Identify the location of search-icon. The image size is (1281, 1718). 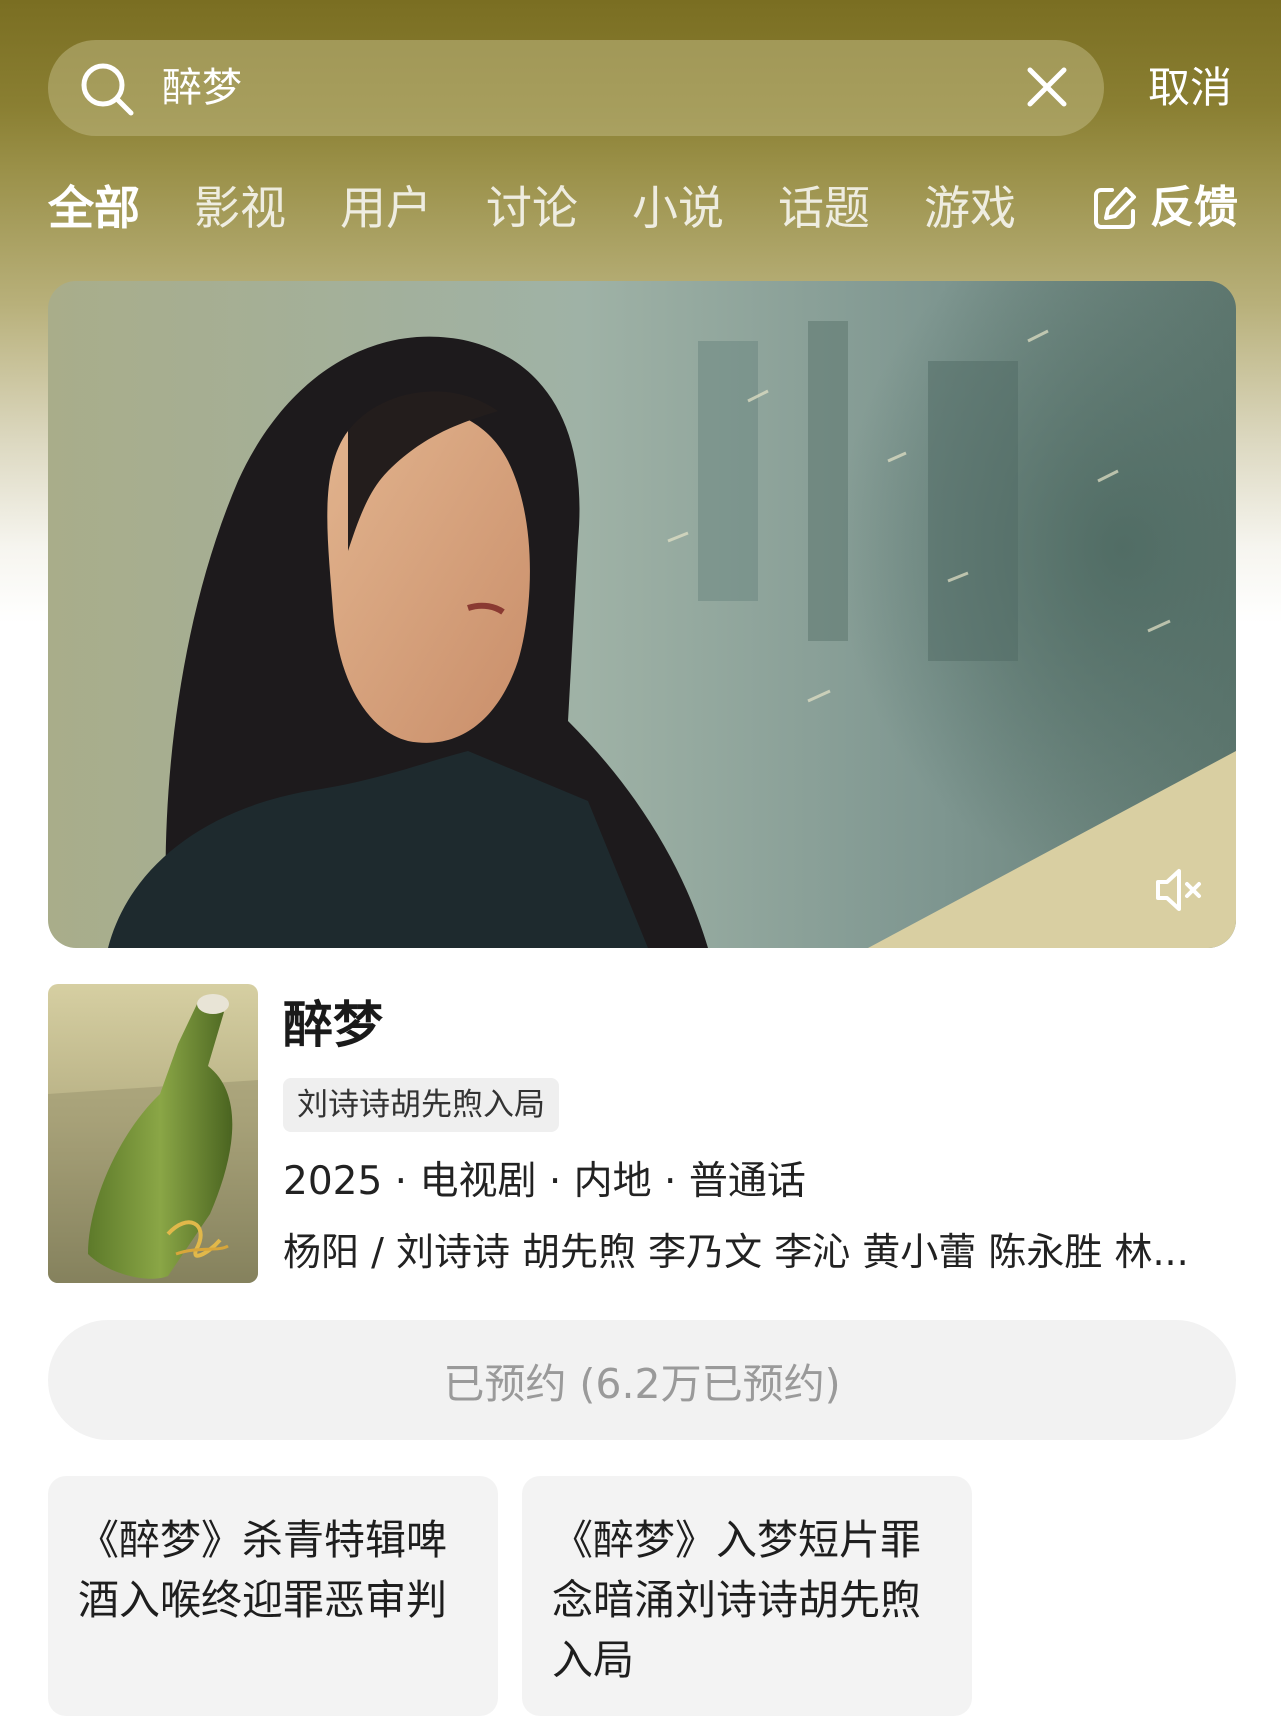
(107, 89).